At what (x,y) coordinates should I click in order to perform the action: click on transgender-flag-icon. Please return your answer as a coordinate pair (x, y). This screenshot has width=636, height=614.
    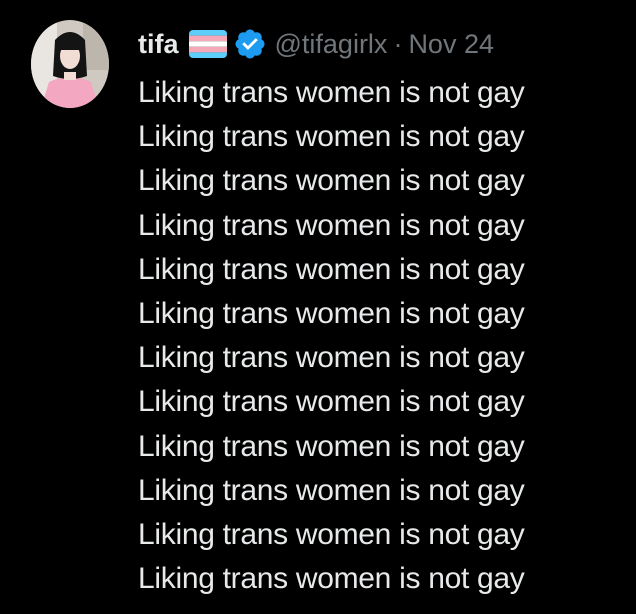
    Looking at the image, I should click on (207, 44).